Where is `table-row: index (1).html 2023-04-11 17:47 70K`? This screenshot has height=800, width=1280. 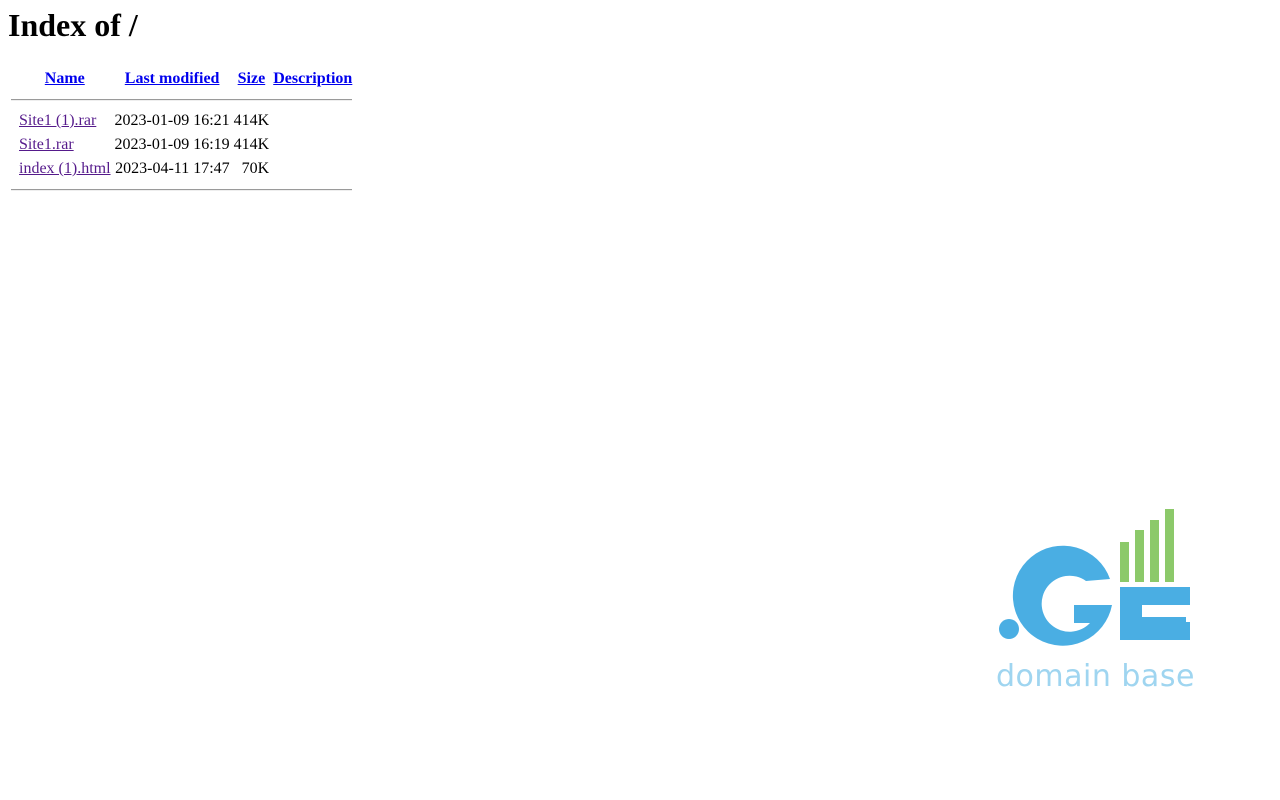
table-row: index (1).html 2023-04-11 17:47 70K is located at coordinates (181, 169).